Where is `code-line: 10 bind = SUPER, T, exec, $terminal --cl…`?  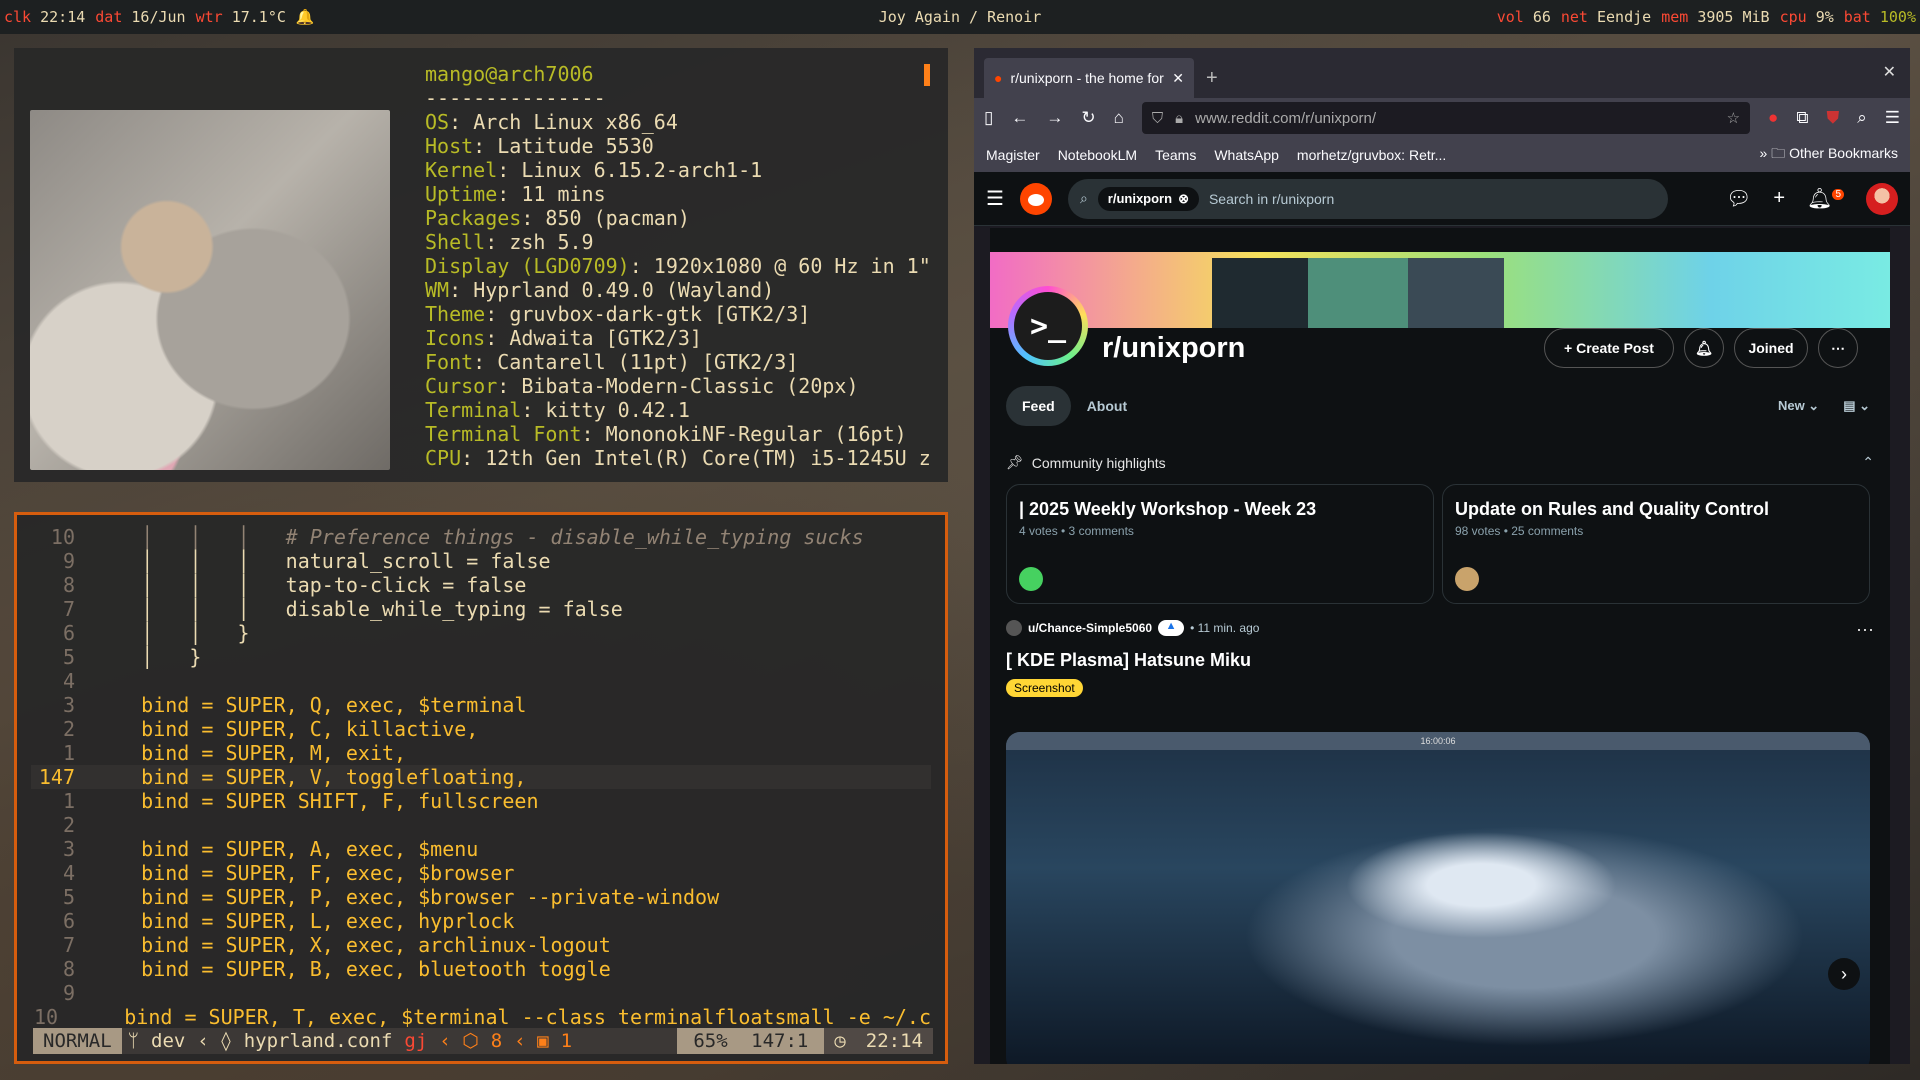 code-line: 10 bind = SUPER, T, exec, $terminal --cl… is located at coordinates (481, 1017).